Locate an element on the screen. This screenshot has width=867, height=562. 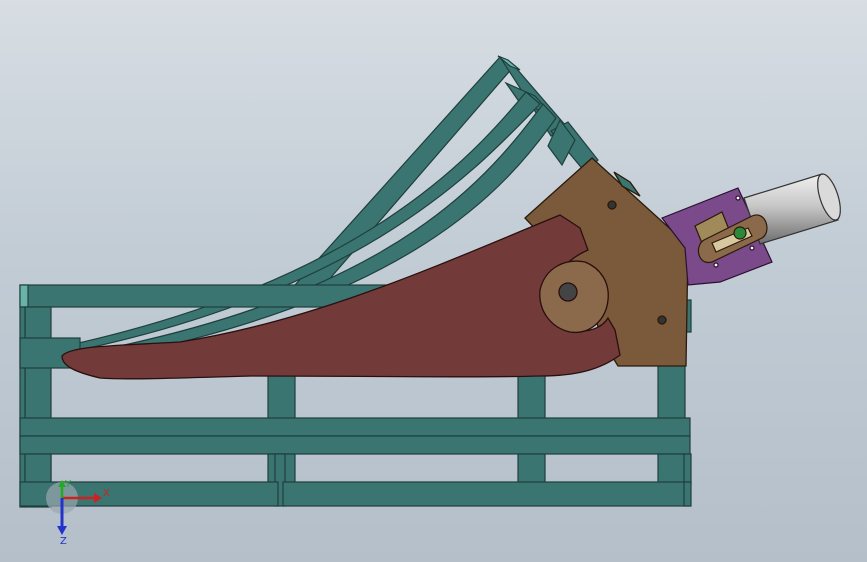
link-pin is located at coordinates (740, 233).